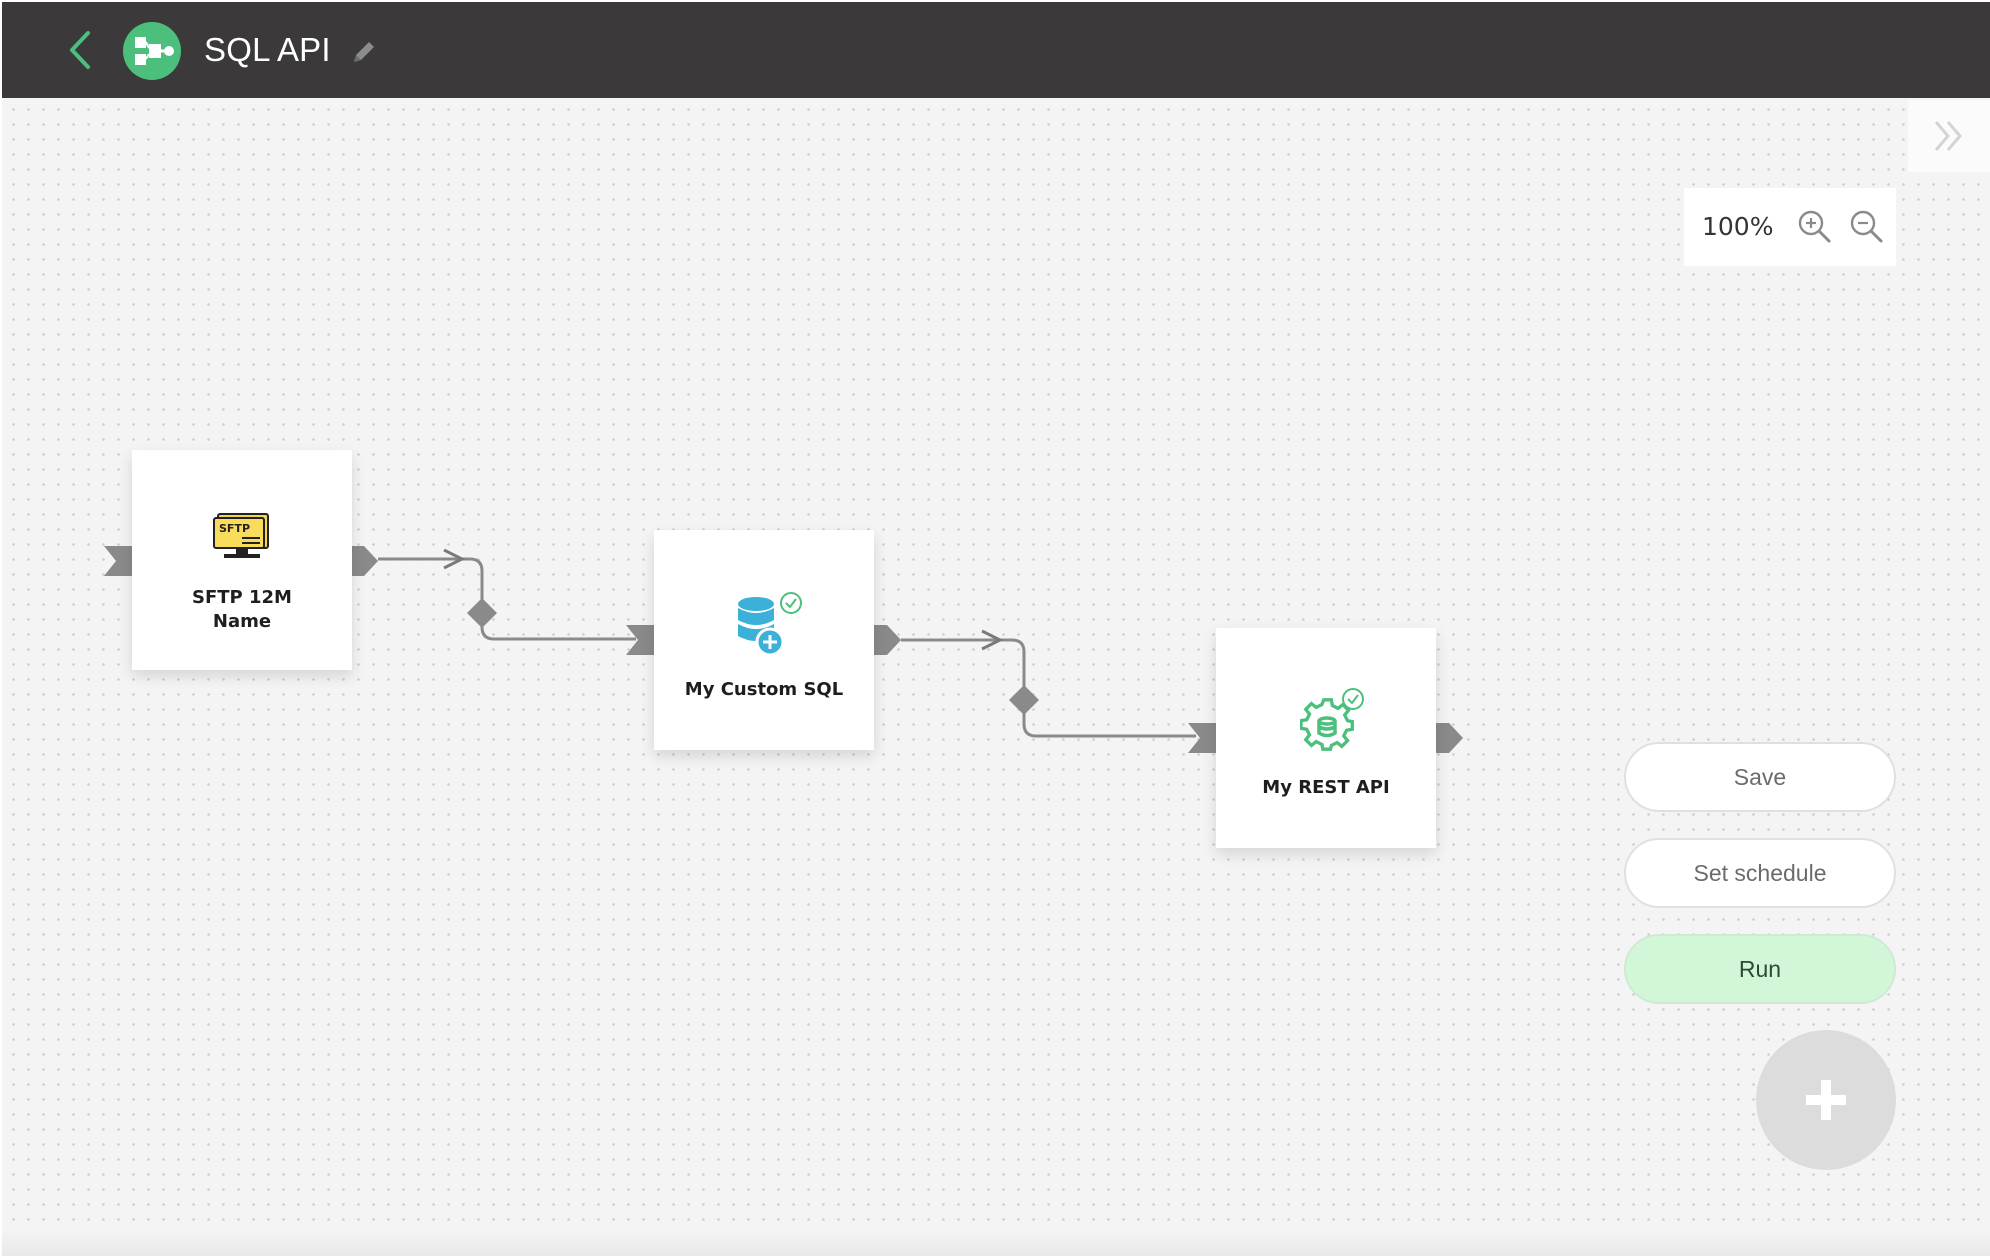  Describe the element at coordinates (764, 689) in the screenshot. I see `node-label: My Custom SQL` at that location.